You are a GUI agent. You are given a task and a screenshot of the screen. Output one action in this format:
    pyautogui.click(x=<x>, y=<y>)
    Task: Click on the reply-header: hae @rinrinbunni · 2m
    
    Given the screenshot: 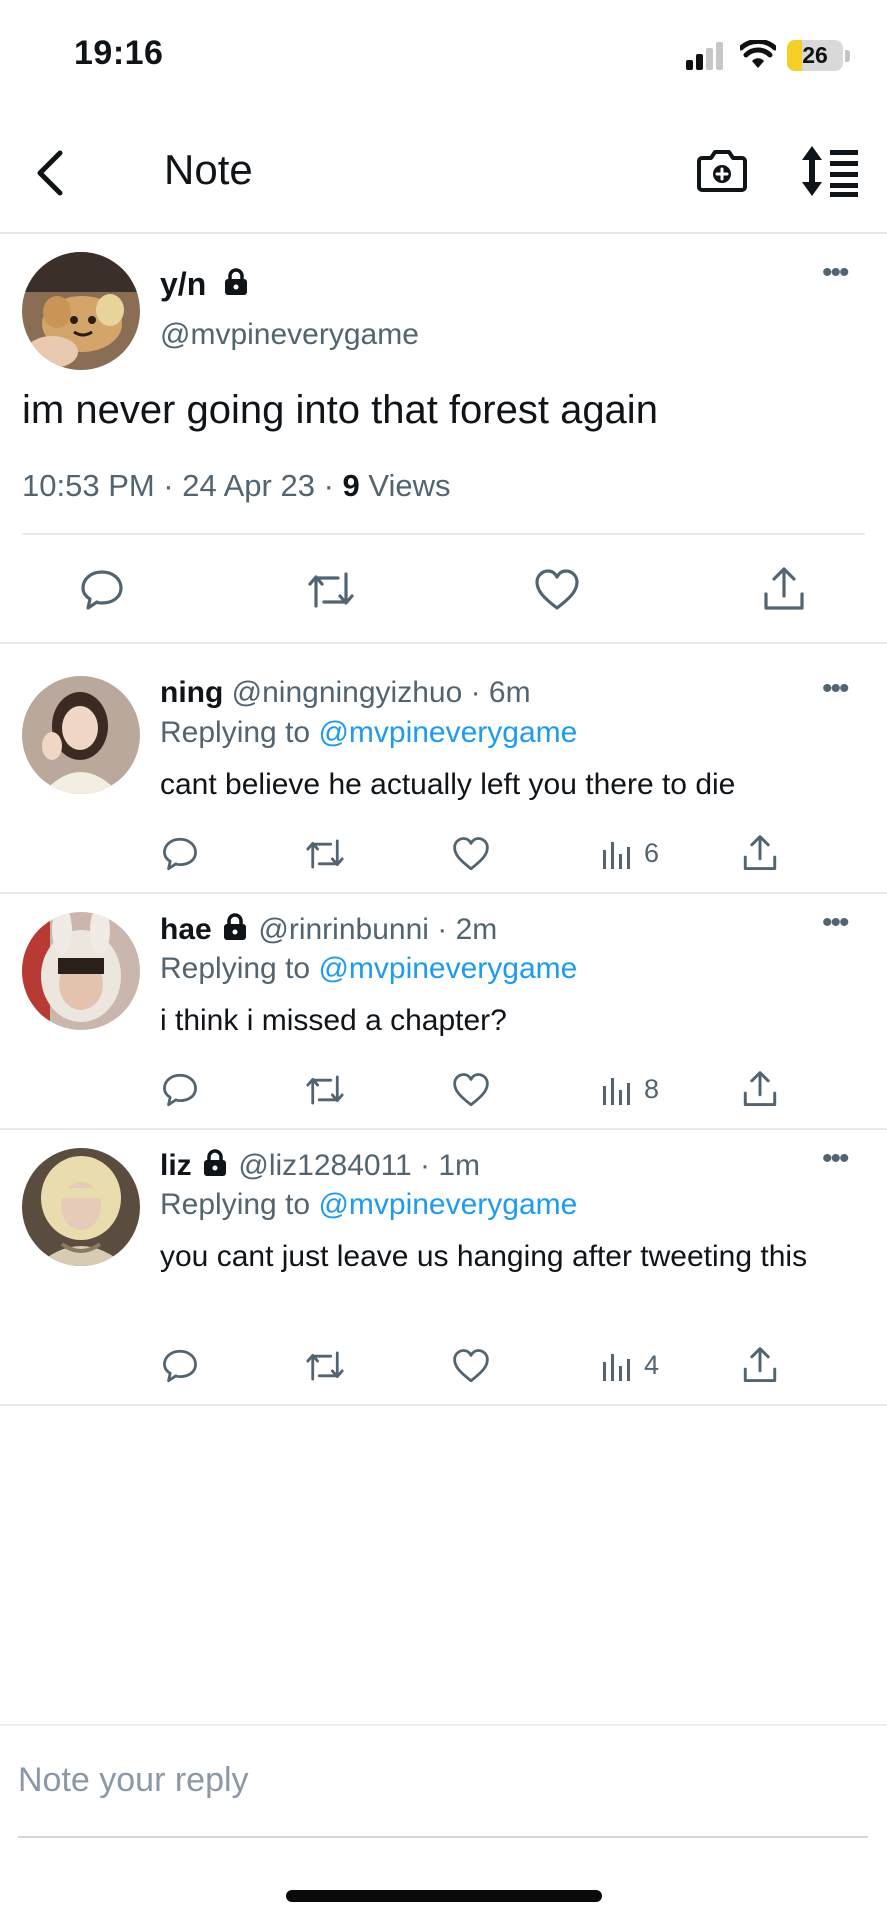 What is the action you would take?
    pyautogui.click(x=328, y=929)
    